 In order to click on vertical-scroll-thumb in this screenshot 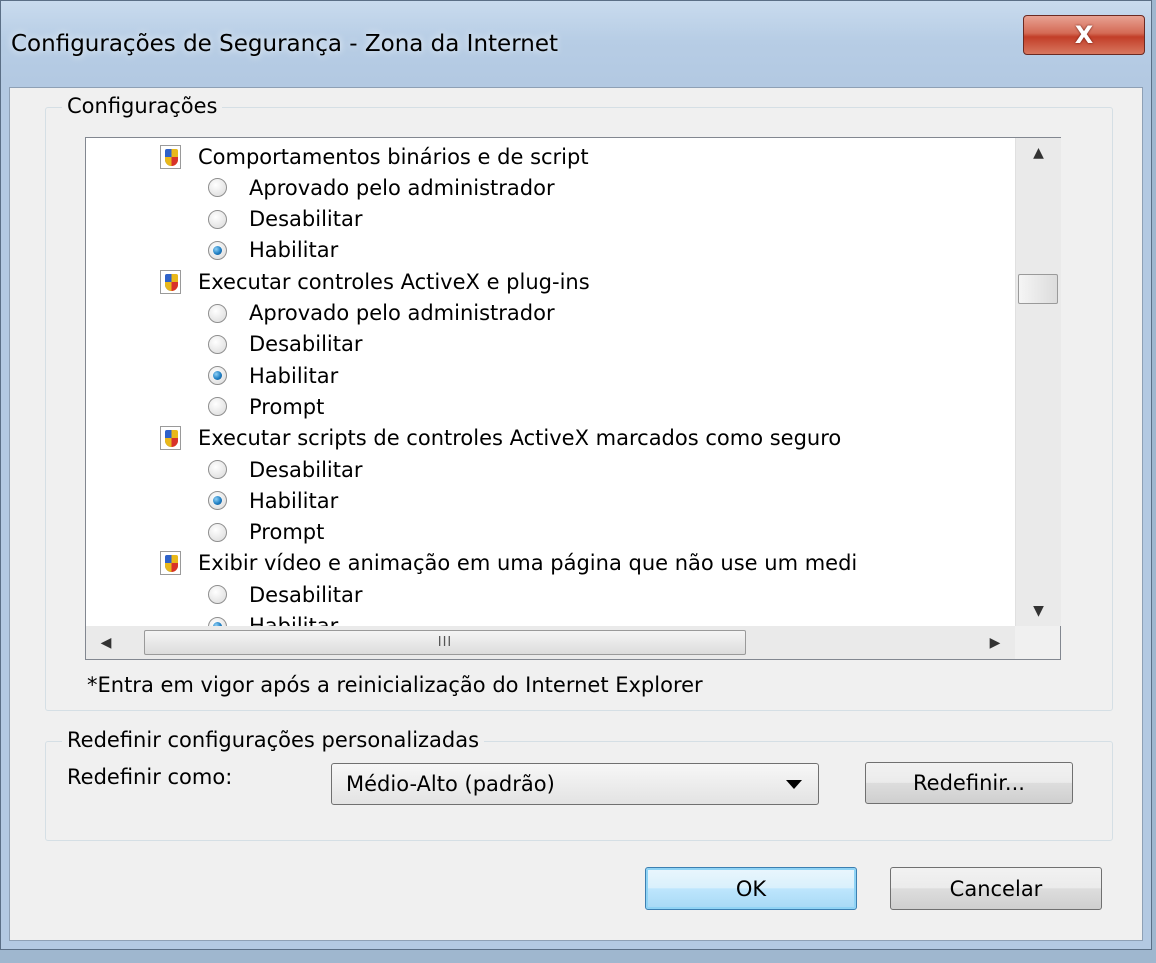, I will do `click(1038, 289)`.